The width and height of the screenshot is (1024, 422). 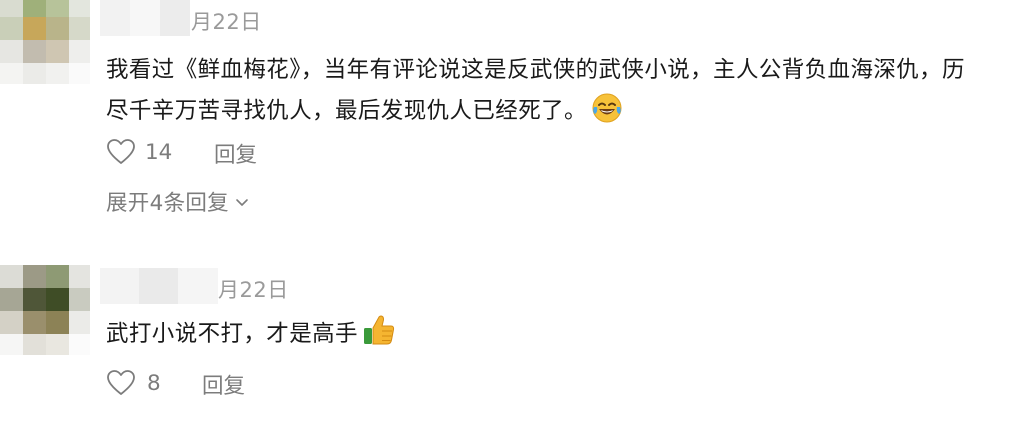 I want to click on comment-line-text: 尽千辛万苦寻找仇人，最后发现仇人已经死了。, so click(x=346, y=111).